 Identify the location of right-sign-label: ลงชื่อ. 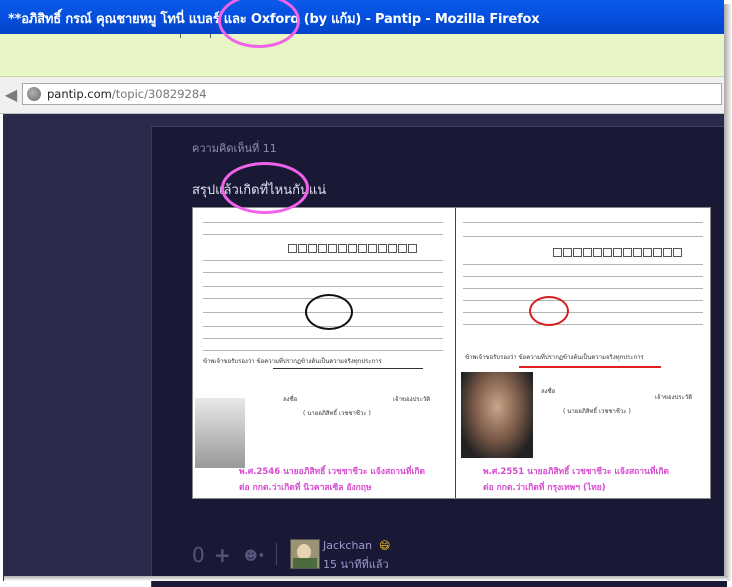
(548, 391).